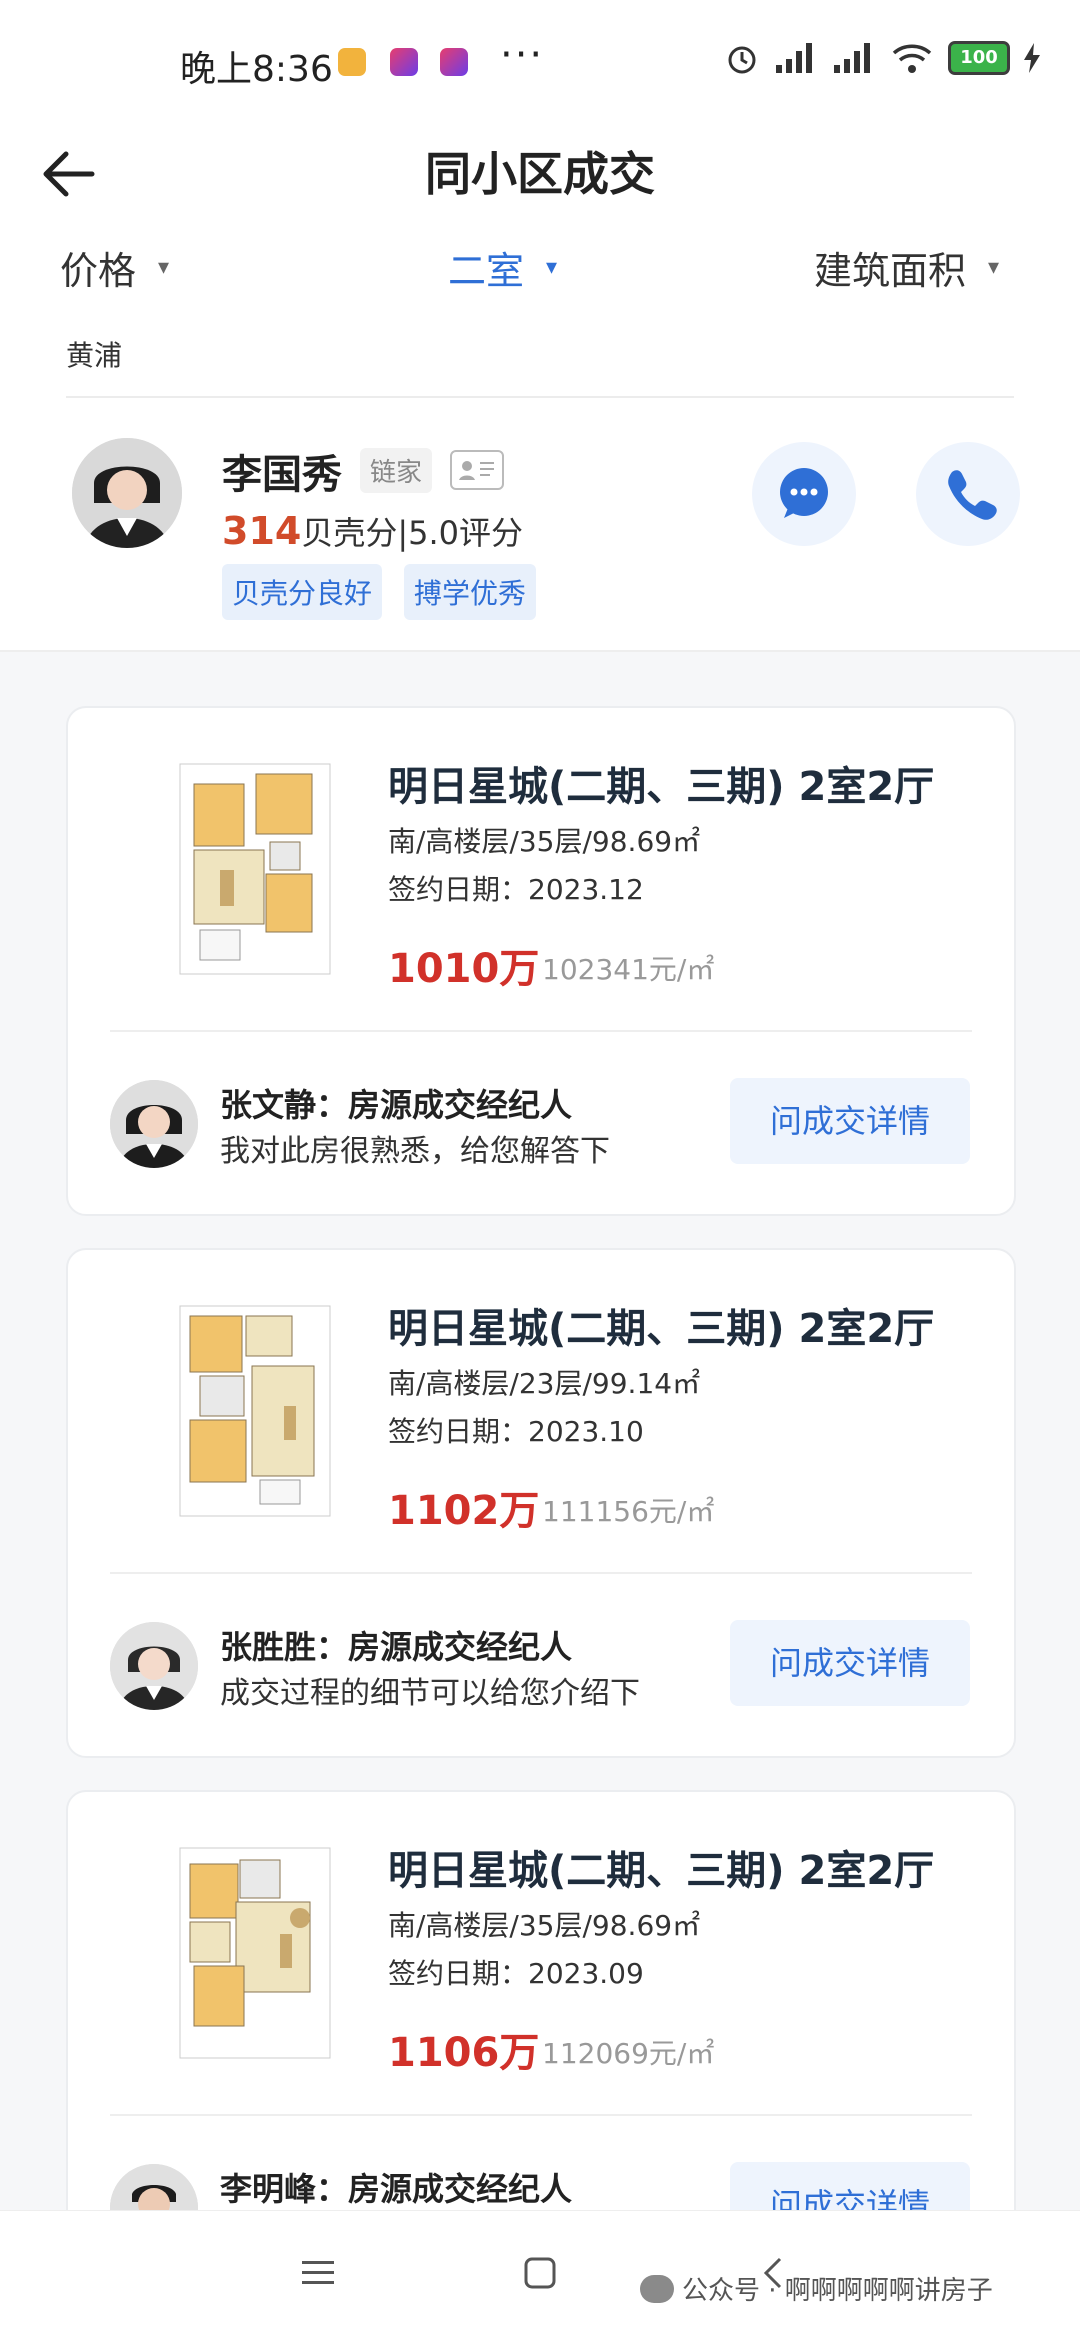 The width and height of the screenshot is (1080, 2341). I want to click on filter-rooms-label: 二室, so click(486, 271).